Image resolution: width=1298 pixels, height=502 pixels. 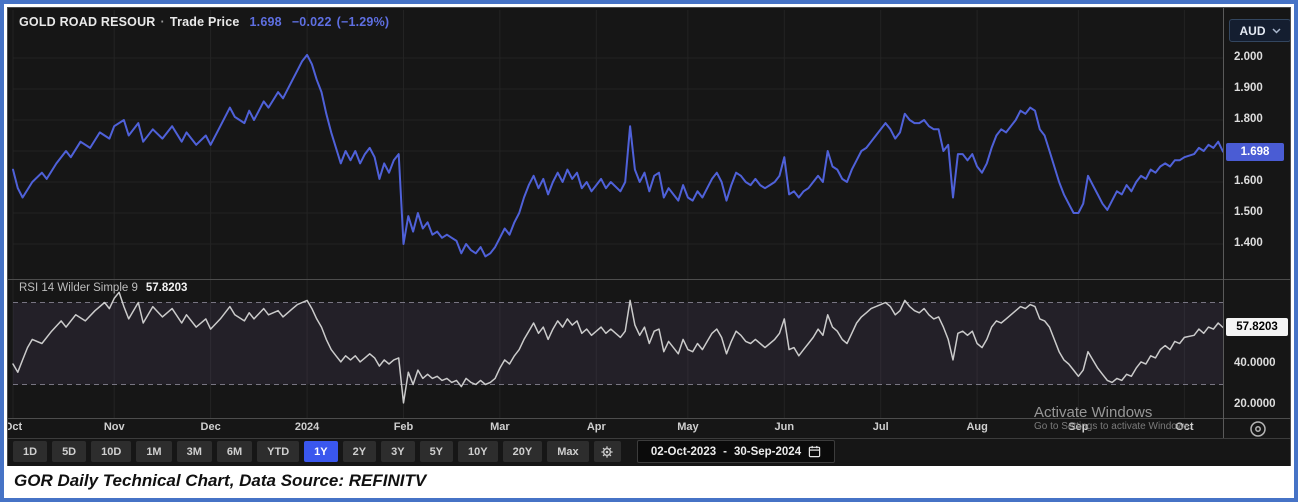 What do you see at coordinates (977, 427) in the screenshot?
I see `x-axis-label-Aug: Aug` at bounding box center [977, 427].